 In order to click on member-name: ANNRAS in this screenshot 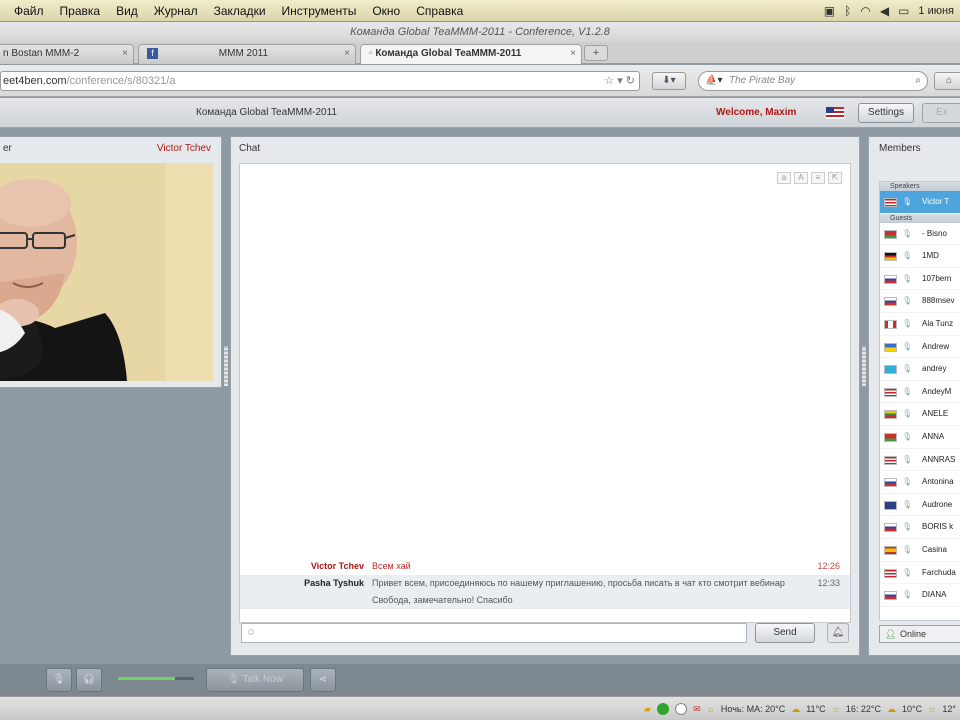, I will do `click(939, 459)`.